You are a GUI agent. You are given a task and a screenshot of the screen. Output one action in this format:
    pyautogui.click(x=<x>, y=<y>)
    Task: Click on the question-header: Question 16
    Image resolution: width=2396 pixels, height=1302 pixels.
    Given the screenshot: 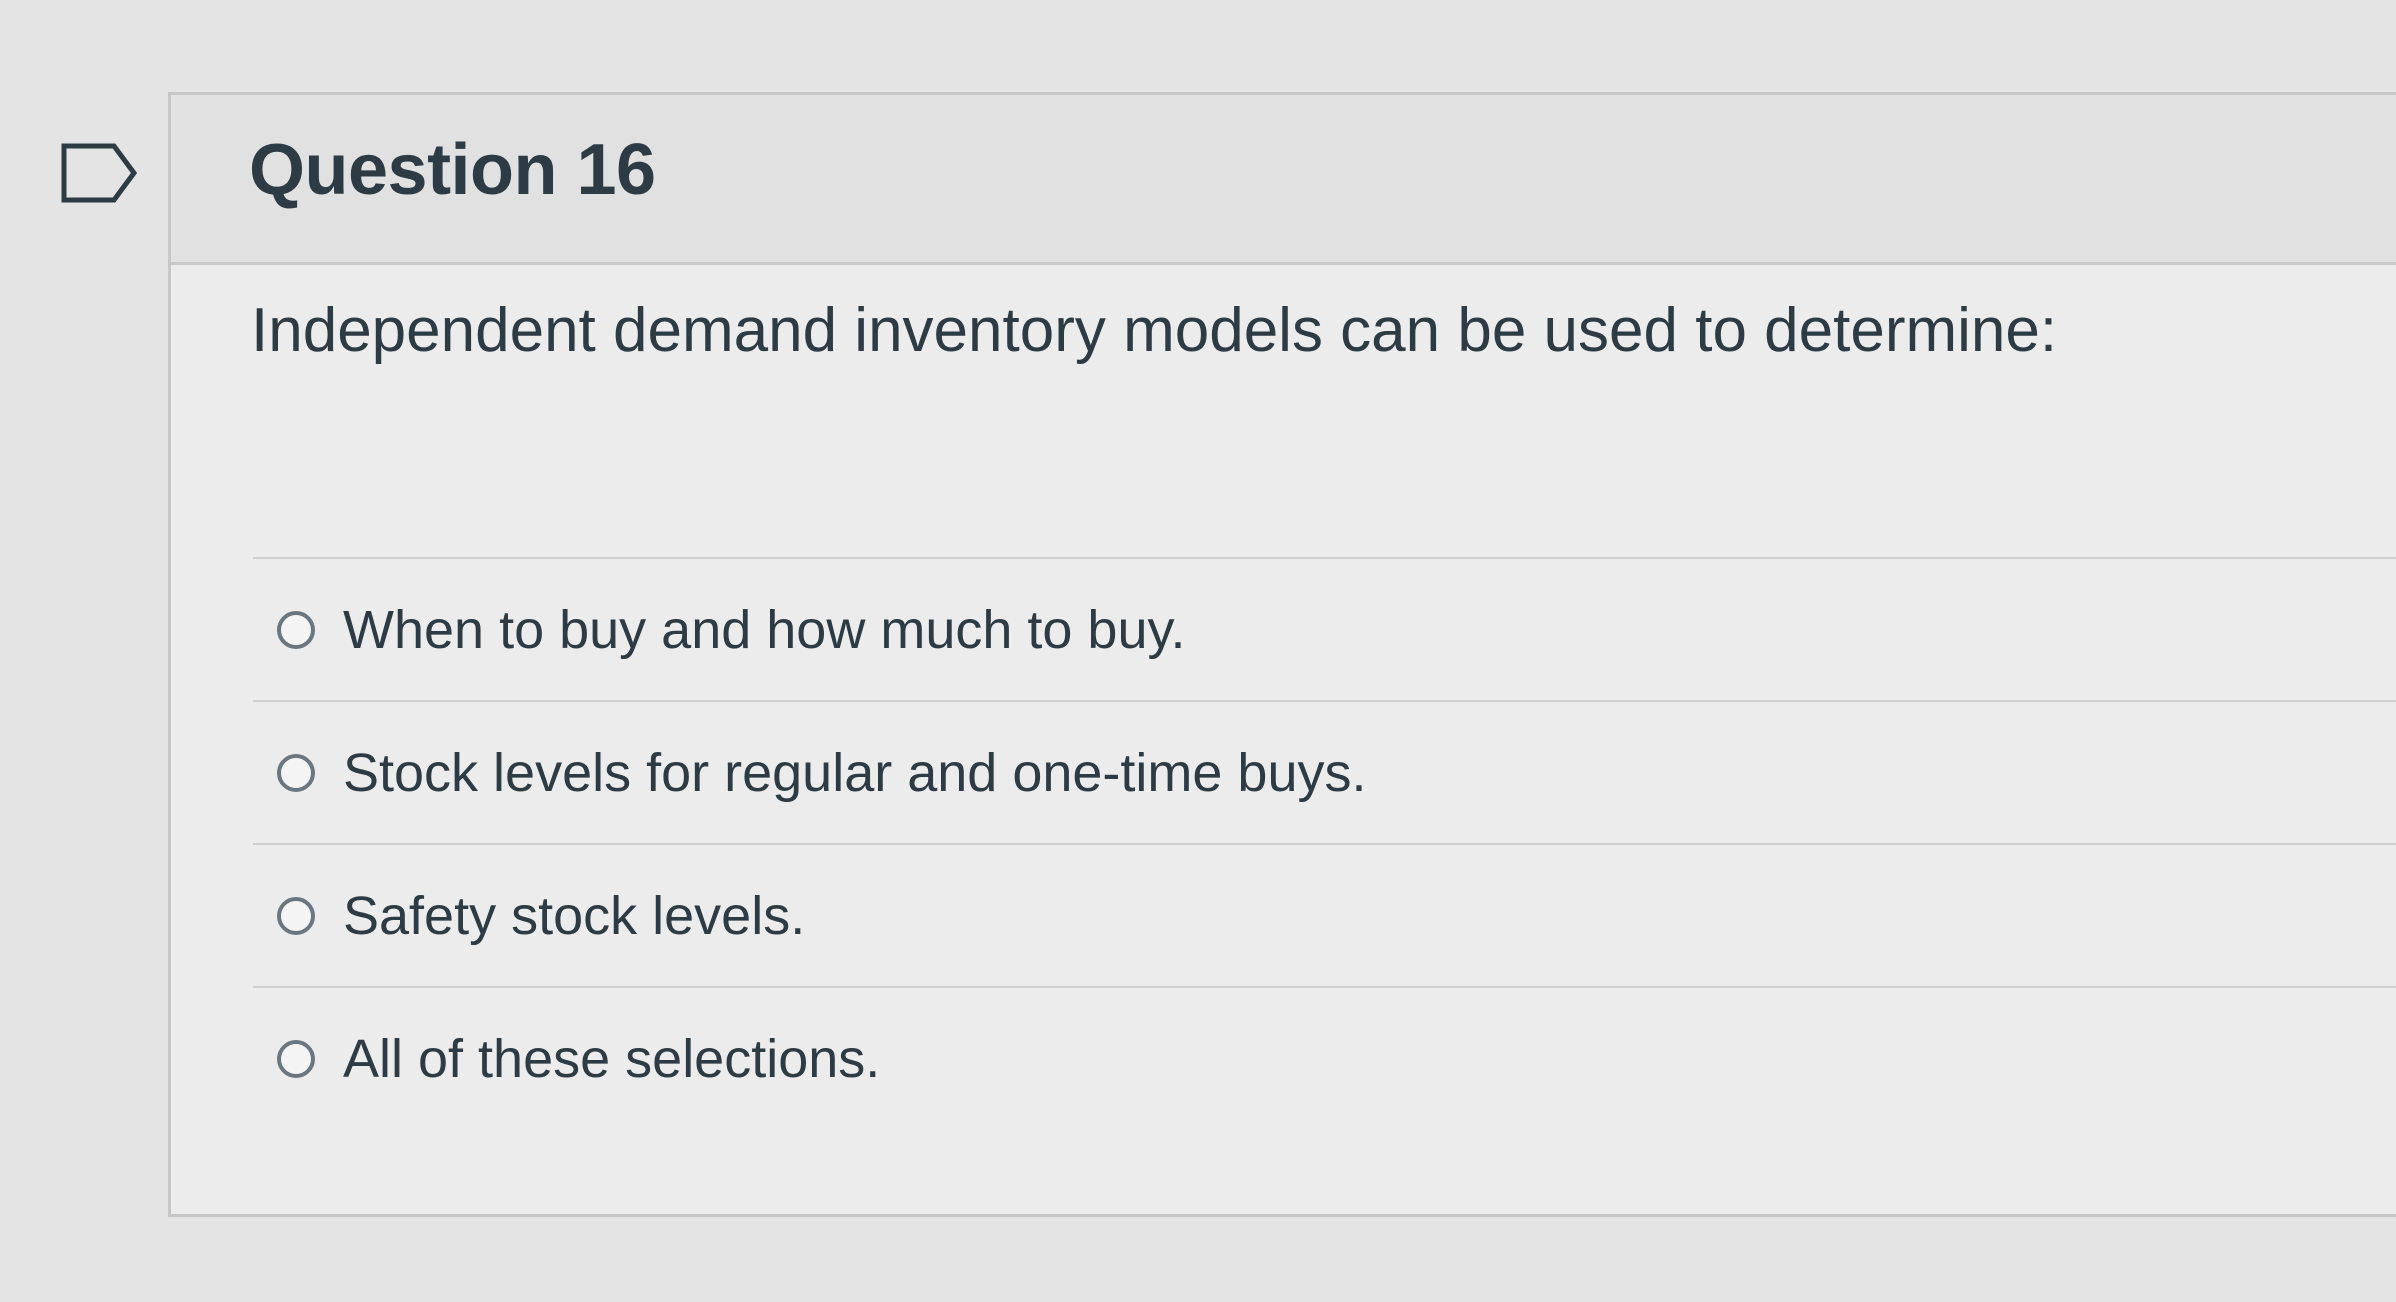 What is the action you would take?
    pyautogui.click(x=1283, y=180)
    